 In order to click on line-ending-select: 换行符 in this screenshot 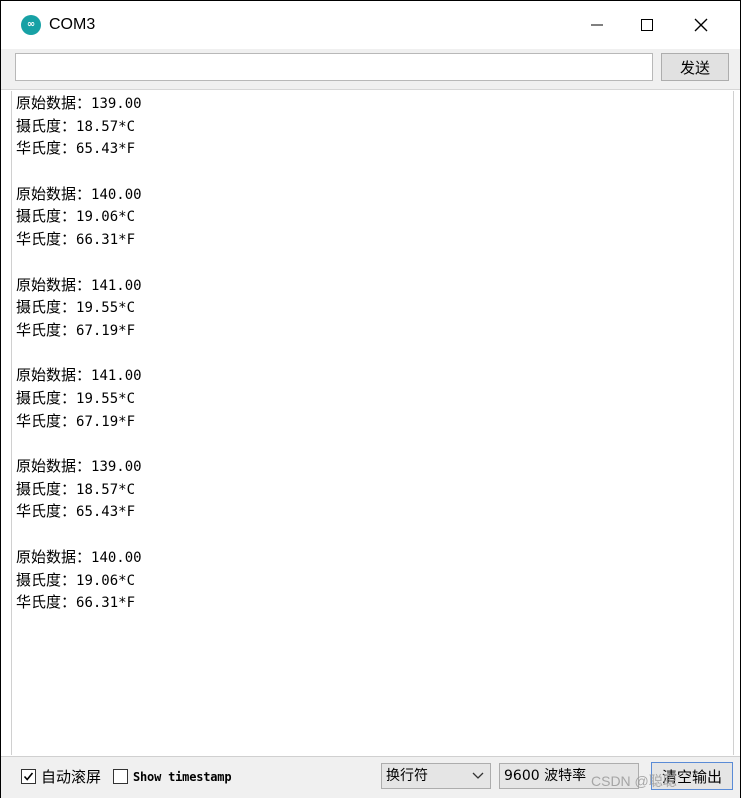, I will do `click(436, 776)`.